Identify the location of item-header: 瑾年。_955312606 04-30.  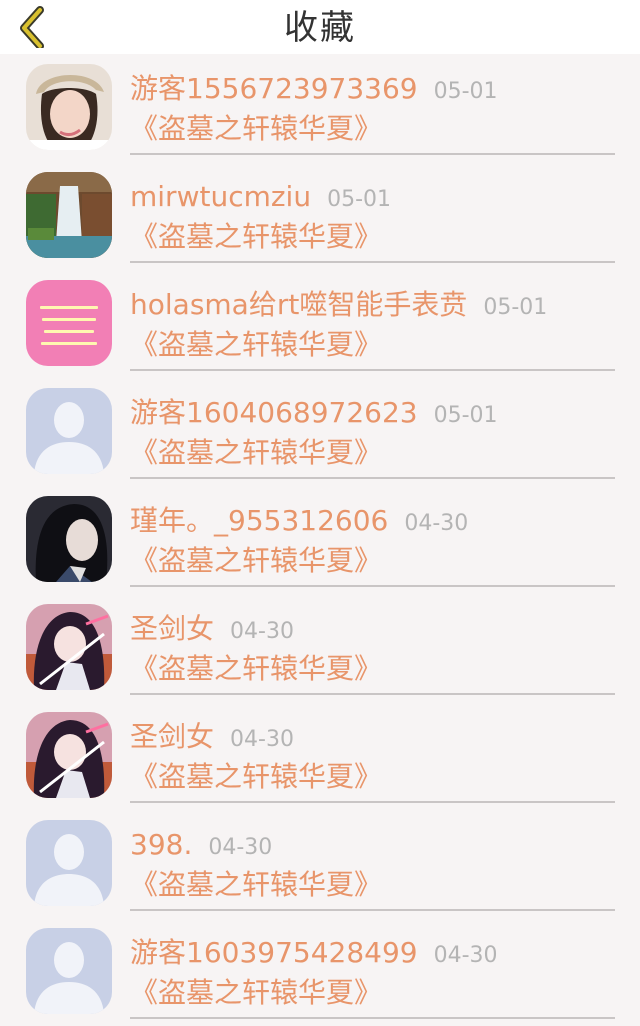
(299, 521).